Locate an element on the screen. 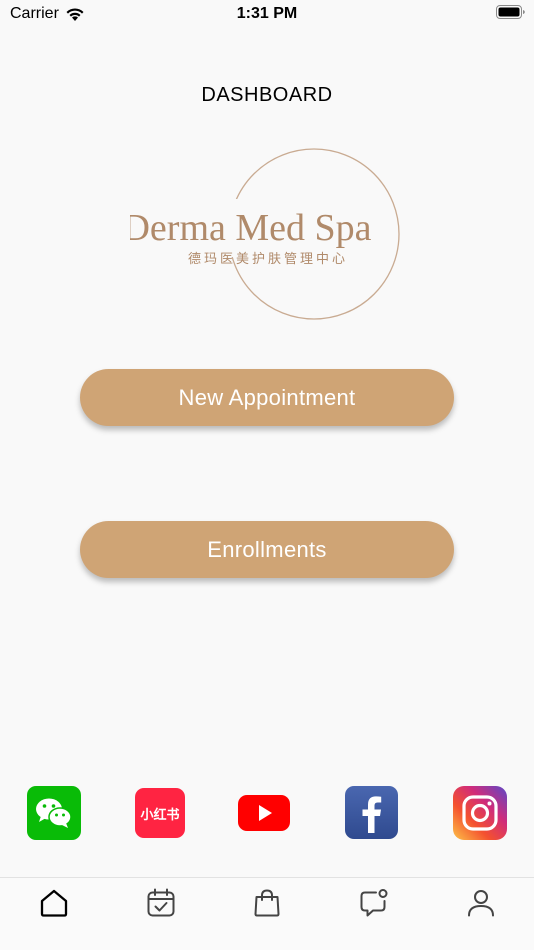 The height and width of the screenshot is (950, 534). new-appointment-button: New Appointment is located at coordinates (267, 397).